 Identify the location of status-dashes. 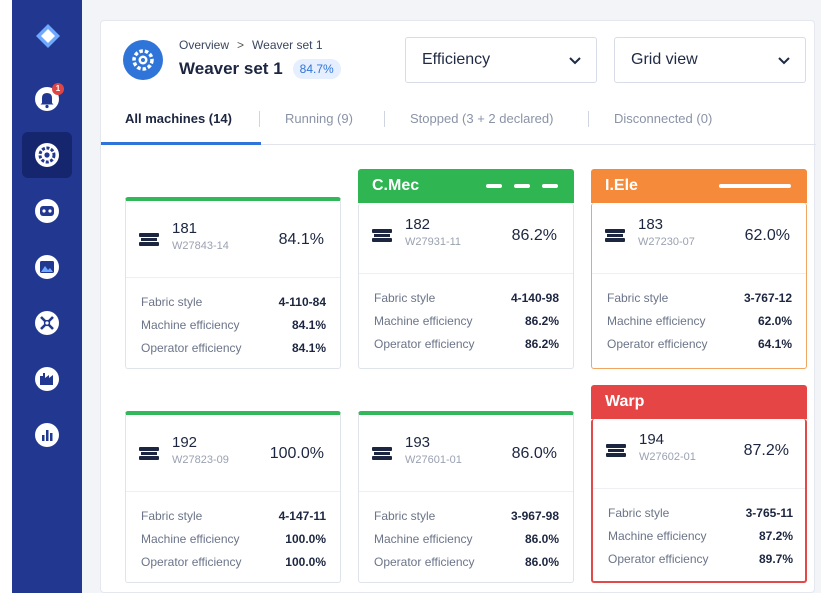
(522, 186).